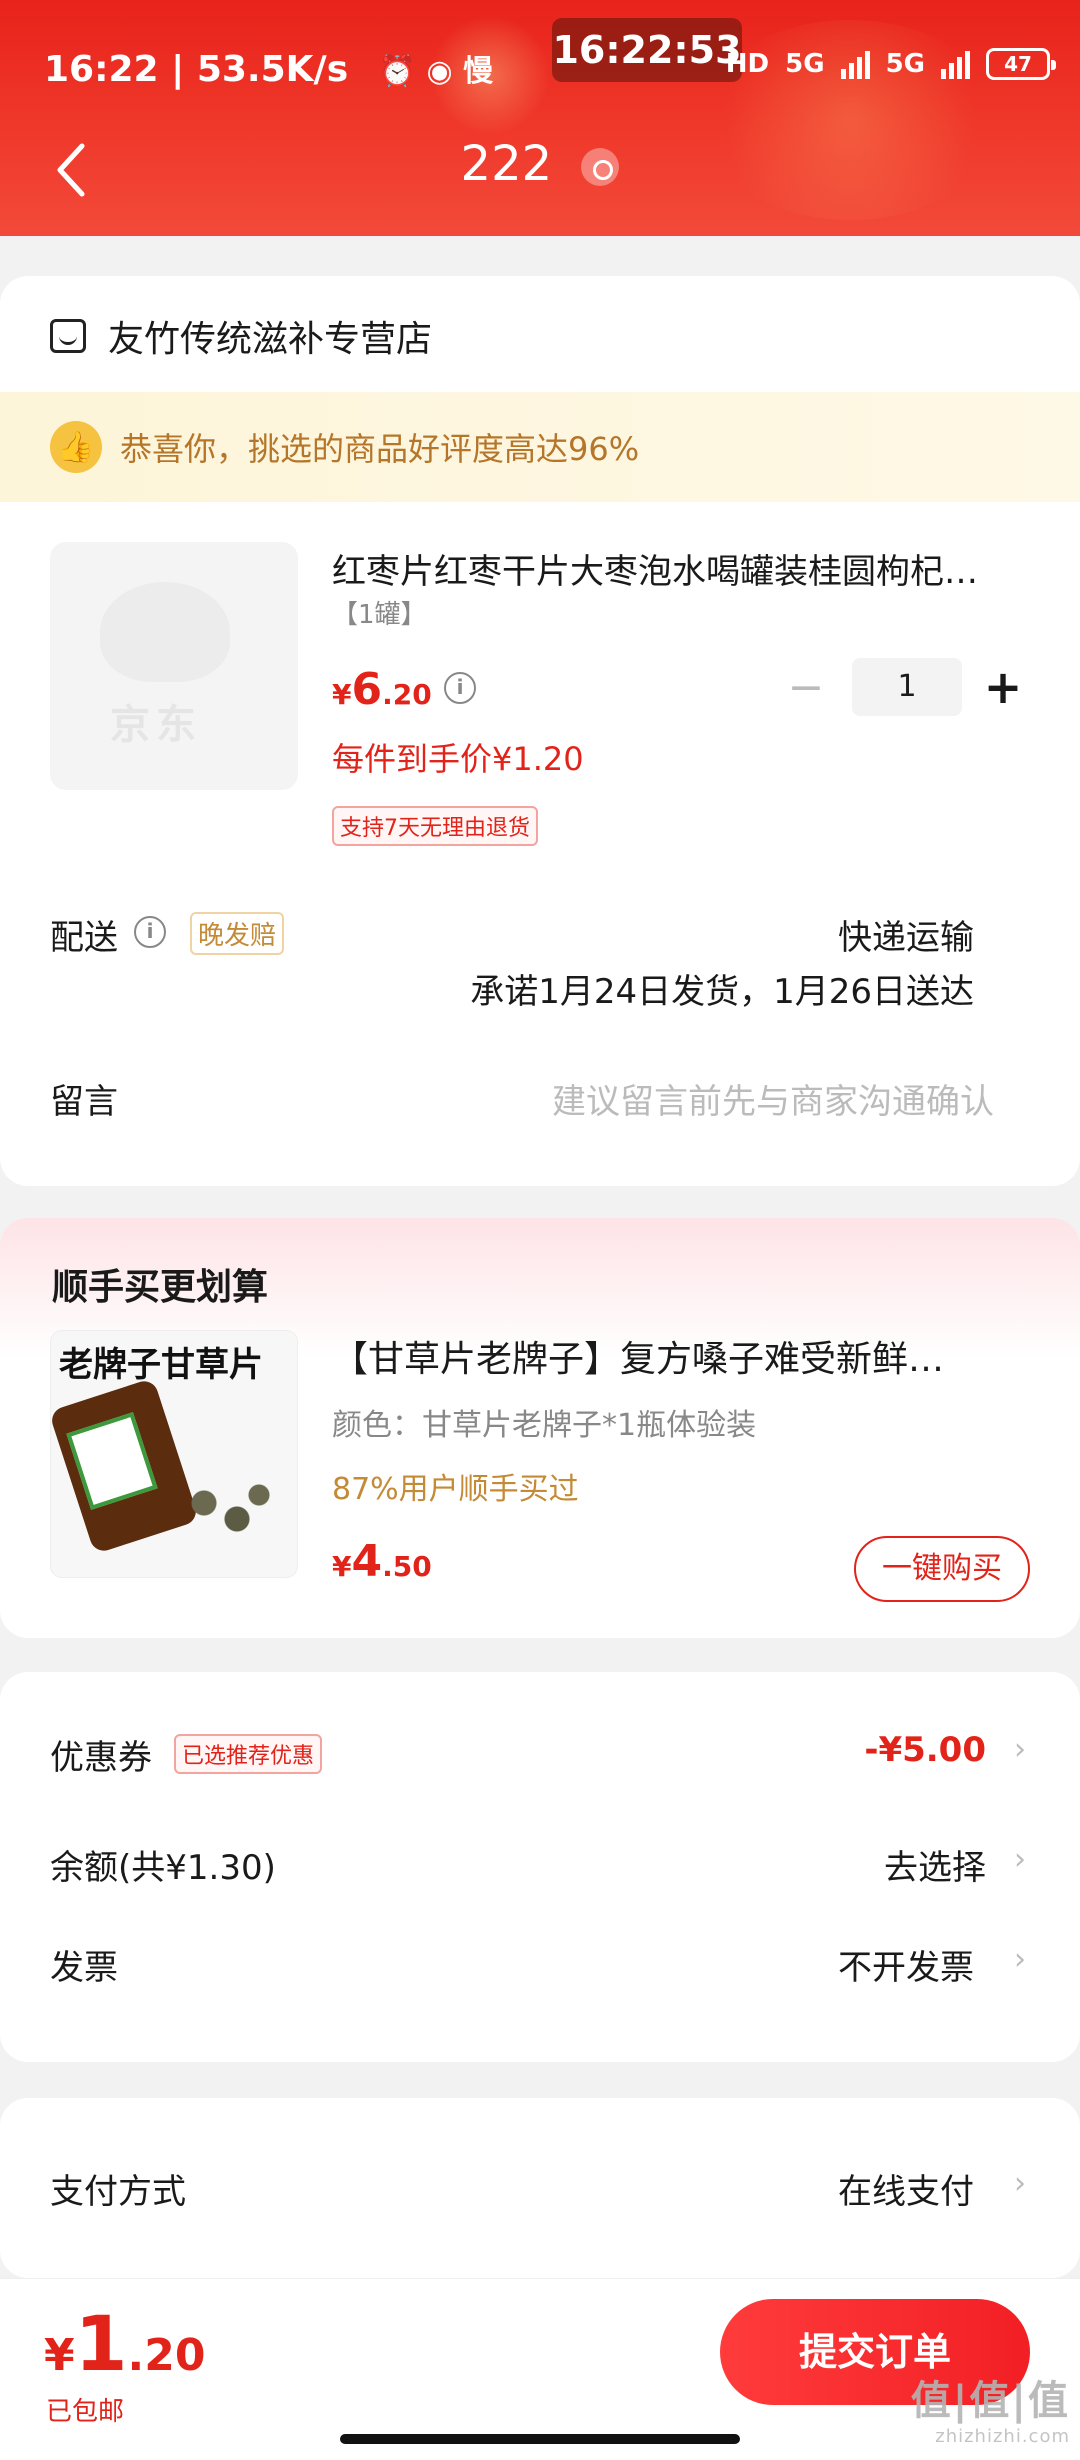 This screenshot has width=1080, height=2460. I want to click on shop-row: 友竹传统滋补专营店, so click(241, 336).